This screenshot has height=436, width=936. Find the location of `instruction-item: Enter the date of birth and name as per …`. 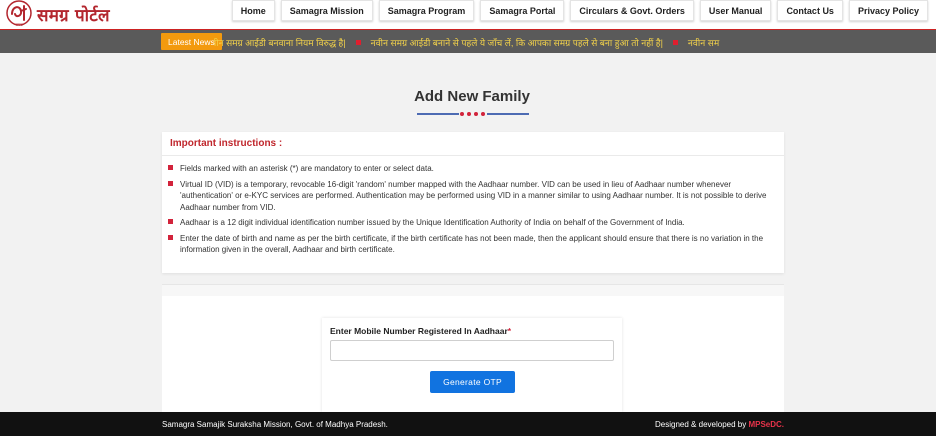

instruction-item: Enter the date of birth and name as per … is located at coordinates (471, 244).